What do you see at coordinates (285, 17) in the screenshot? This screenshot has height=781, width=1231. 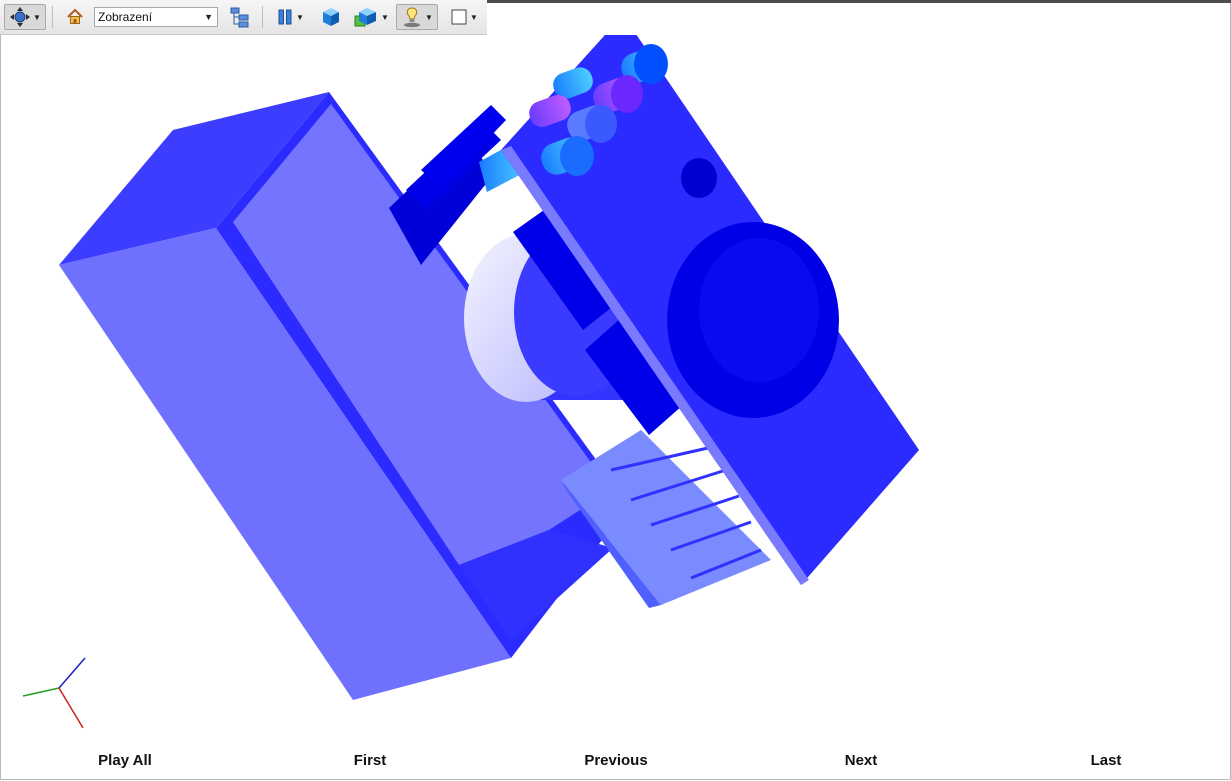 I see `pause-icon` at bounding box center [285, 17].